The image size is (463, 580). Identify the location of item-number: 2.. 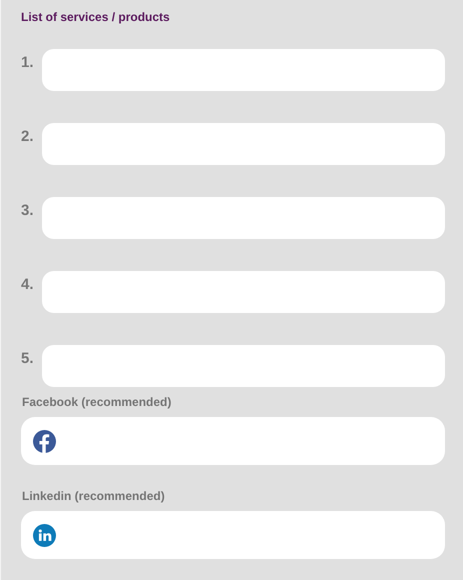
(28, 136).